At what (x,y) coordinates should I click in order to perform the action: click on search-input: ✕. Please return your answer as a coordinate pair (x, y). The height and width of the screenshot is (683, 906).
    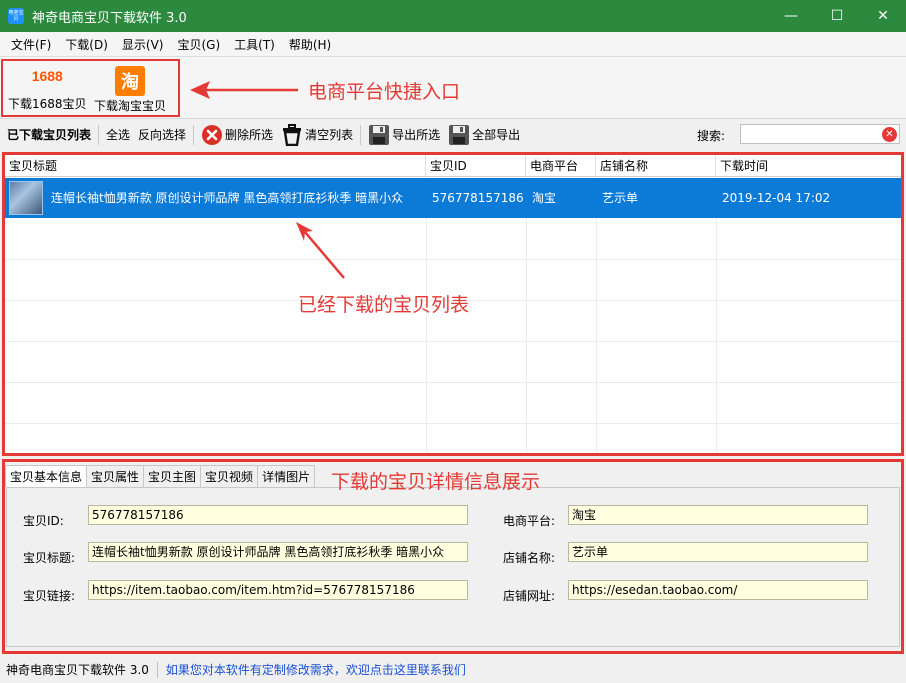
    Looking at the image, I should click on (820, 134).